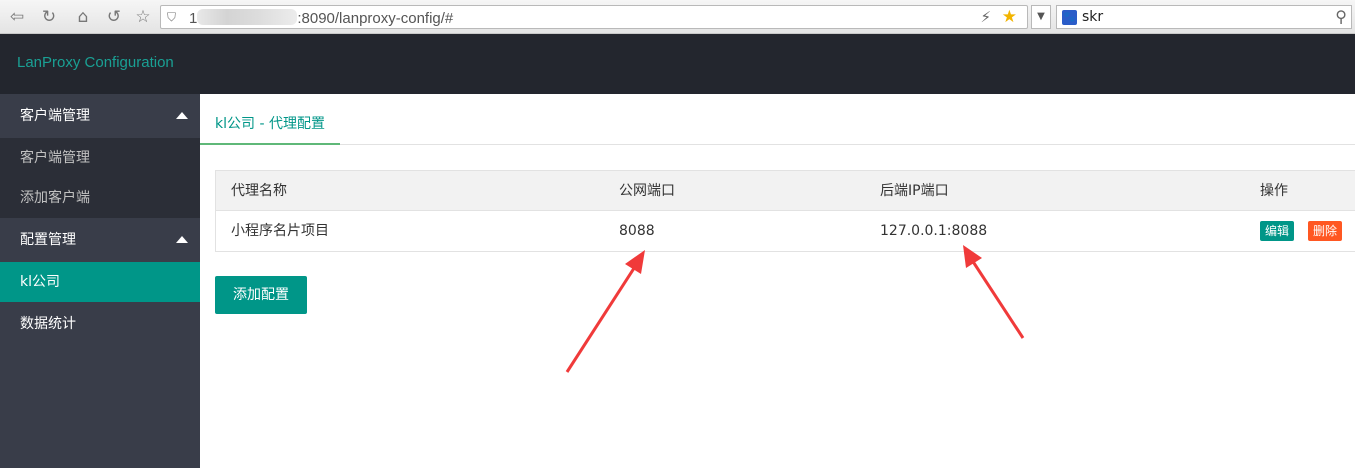  Describe the element at coordinates (785, 231) in the screenshot. I see `table-row: 小程序名片项目 8088 127.0.0.1:8088 编辑 删除` at that location.